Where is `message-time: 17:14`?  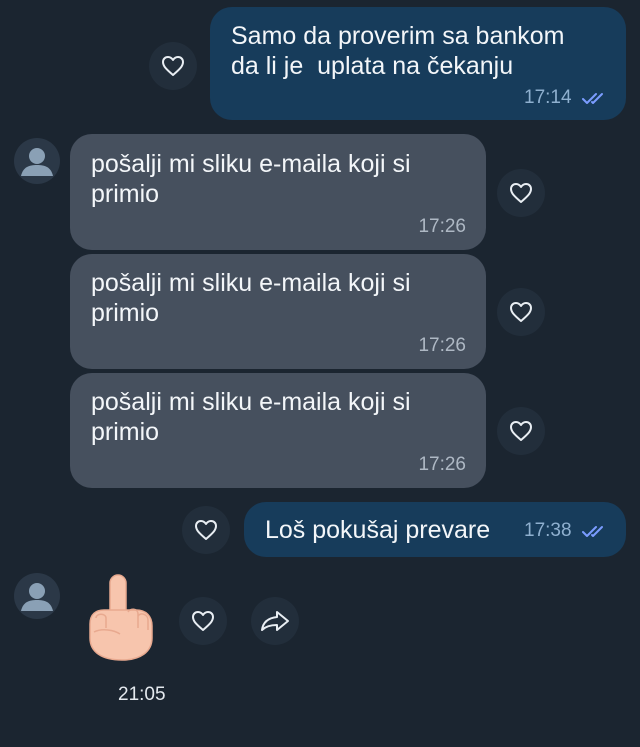 message-time: 17:14 is located at coordinates (548, 97).